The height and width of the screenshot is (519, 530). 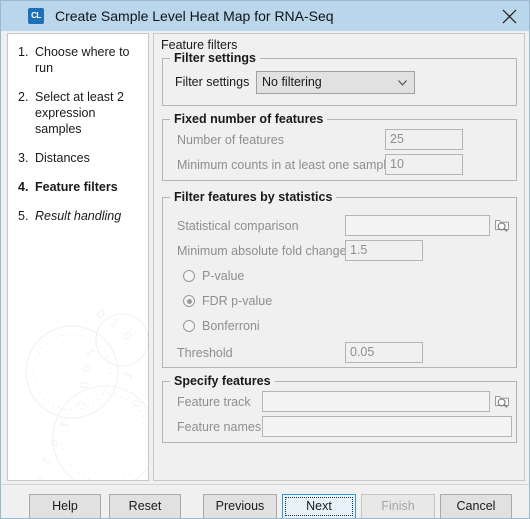 I want to click on step-label: Feature filters, so click(x=76, y=187).